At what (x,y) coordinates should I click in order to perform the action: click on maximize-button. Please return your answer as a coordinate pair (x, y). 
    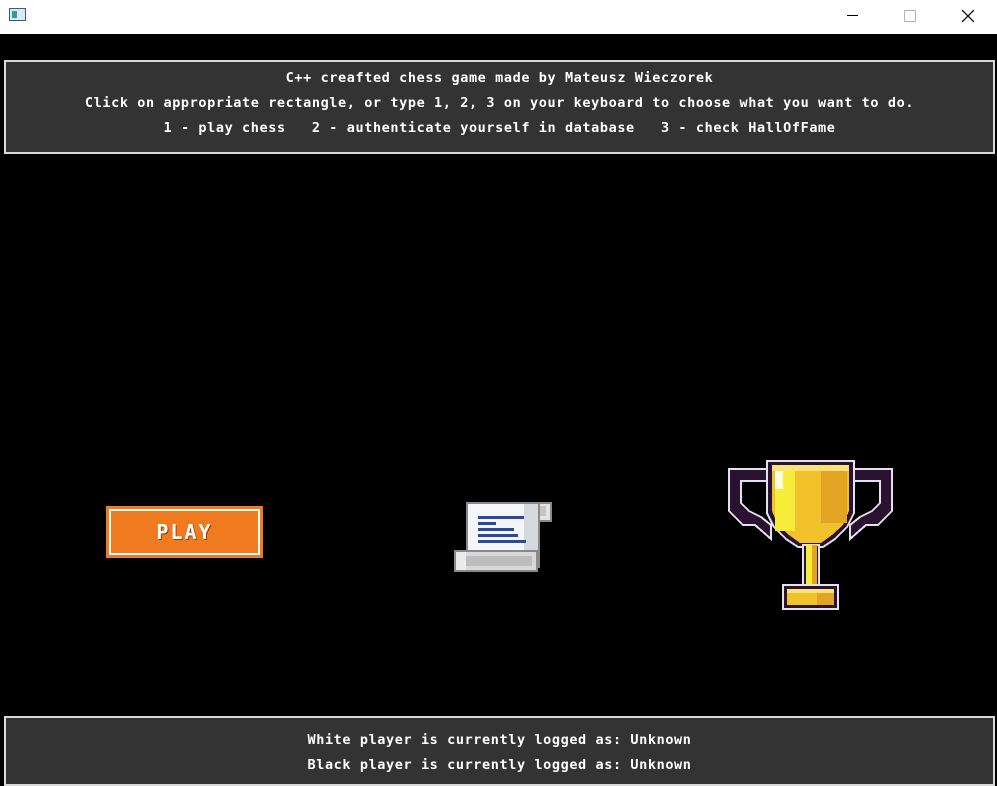
    Looking at the image, I should click on (910, 16).